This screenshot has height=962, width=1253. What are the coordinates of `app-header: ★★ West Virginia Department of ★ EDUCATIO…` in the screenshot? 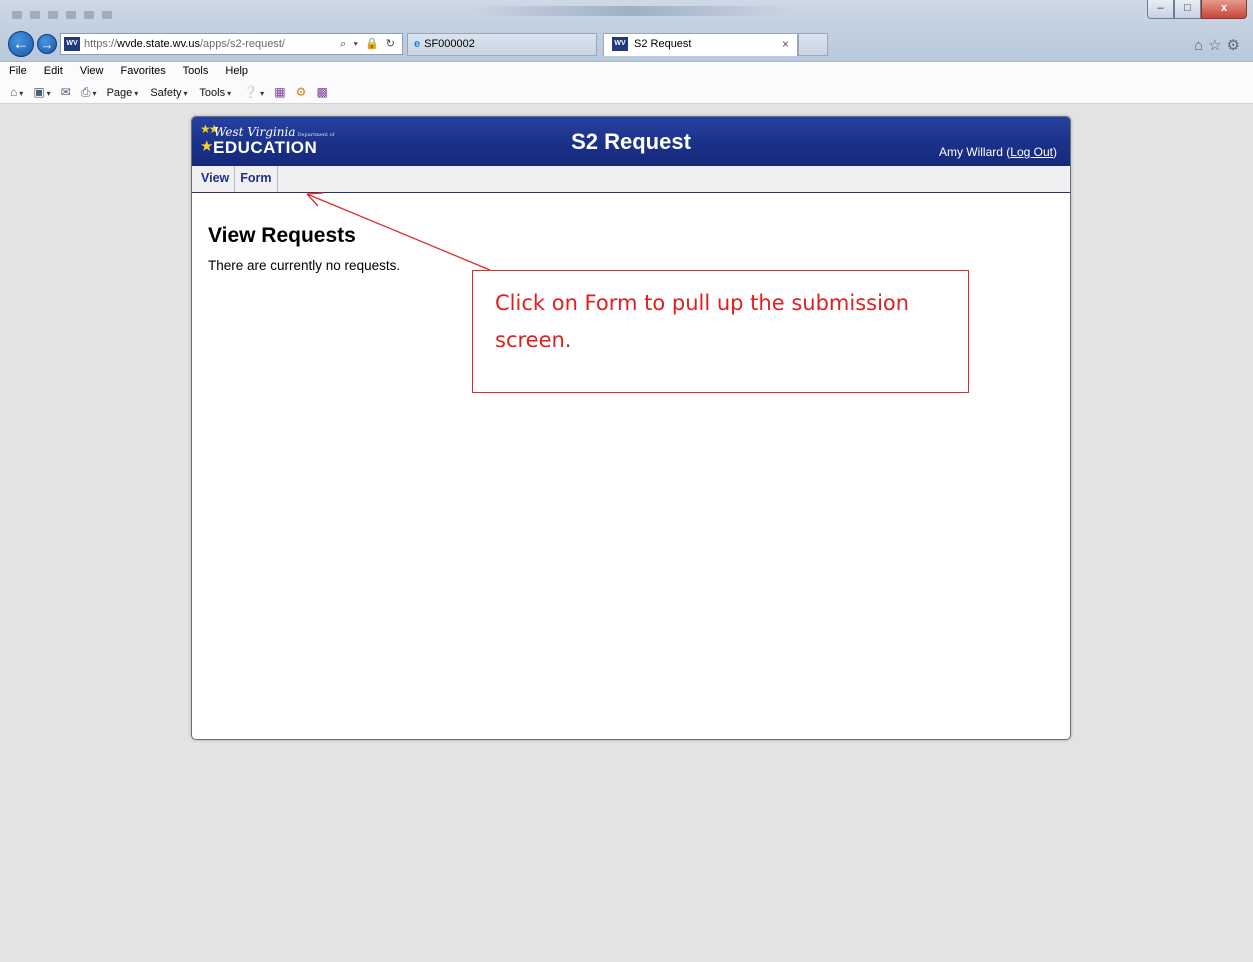 It's located at (631, 141).